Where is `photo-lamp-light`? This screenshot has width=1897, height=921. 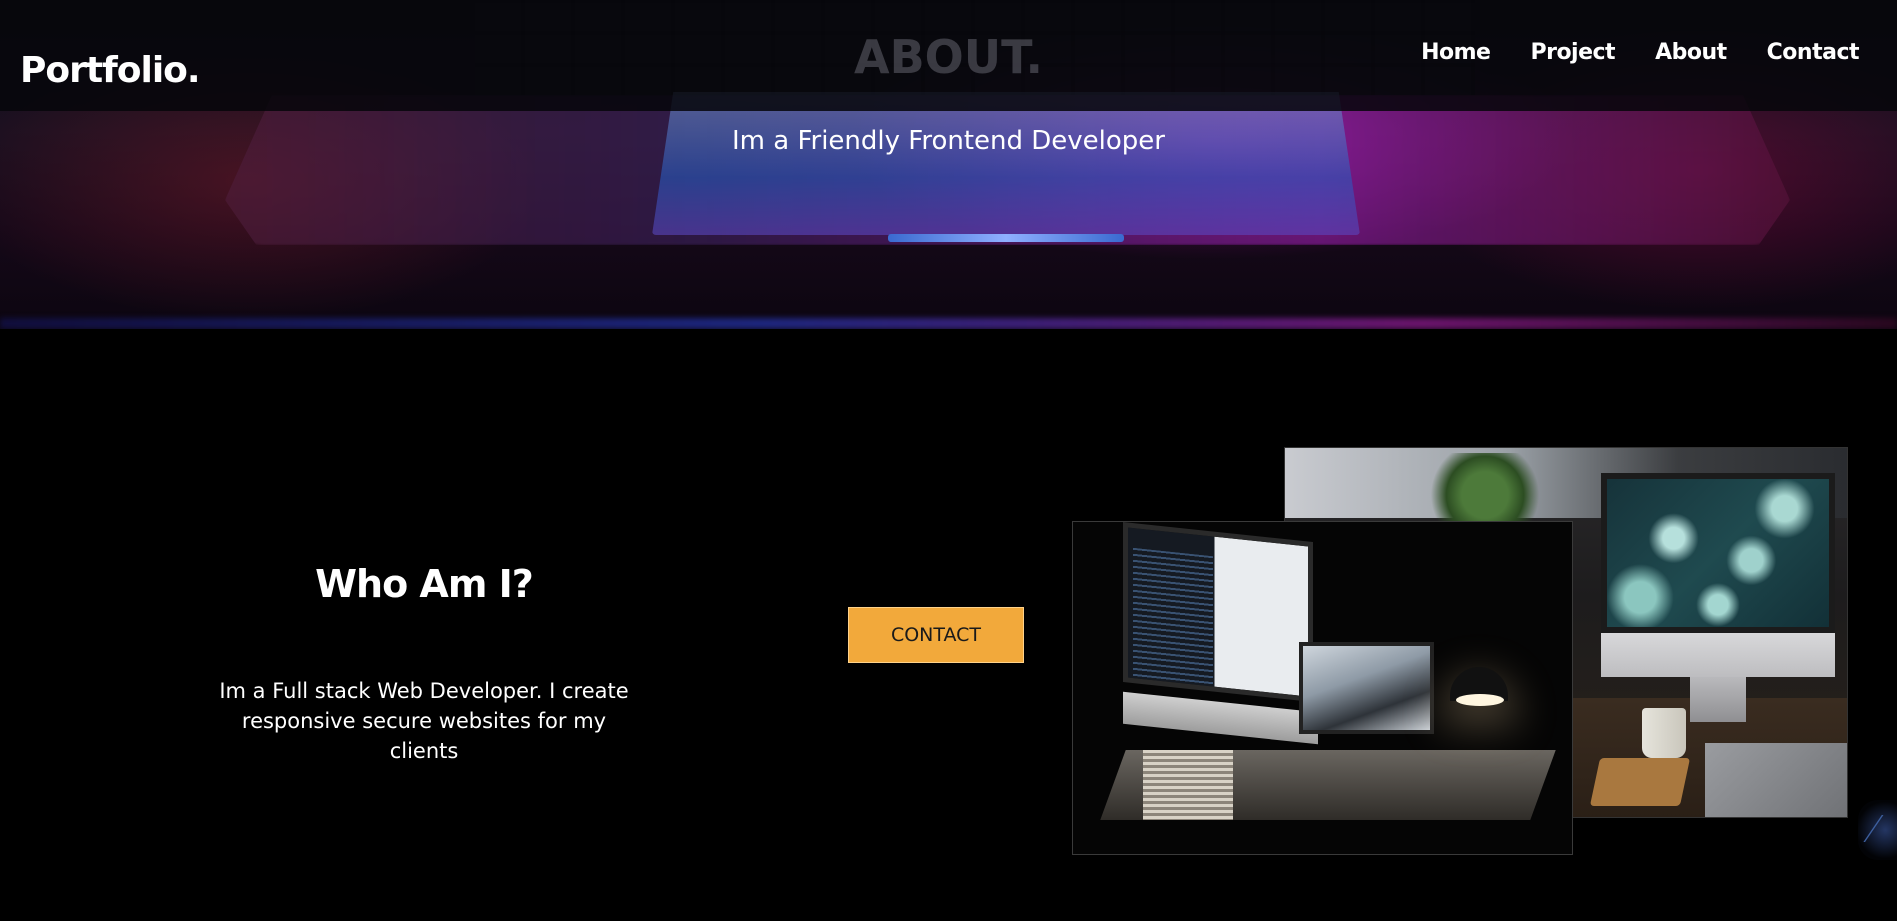 photo-lamp-light is located at coordinates (1480, 700).